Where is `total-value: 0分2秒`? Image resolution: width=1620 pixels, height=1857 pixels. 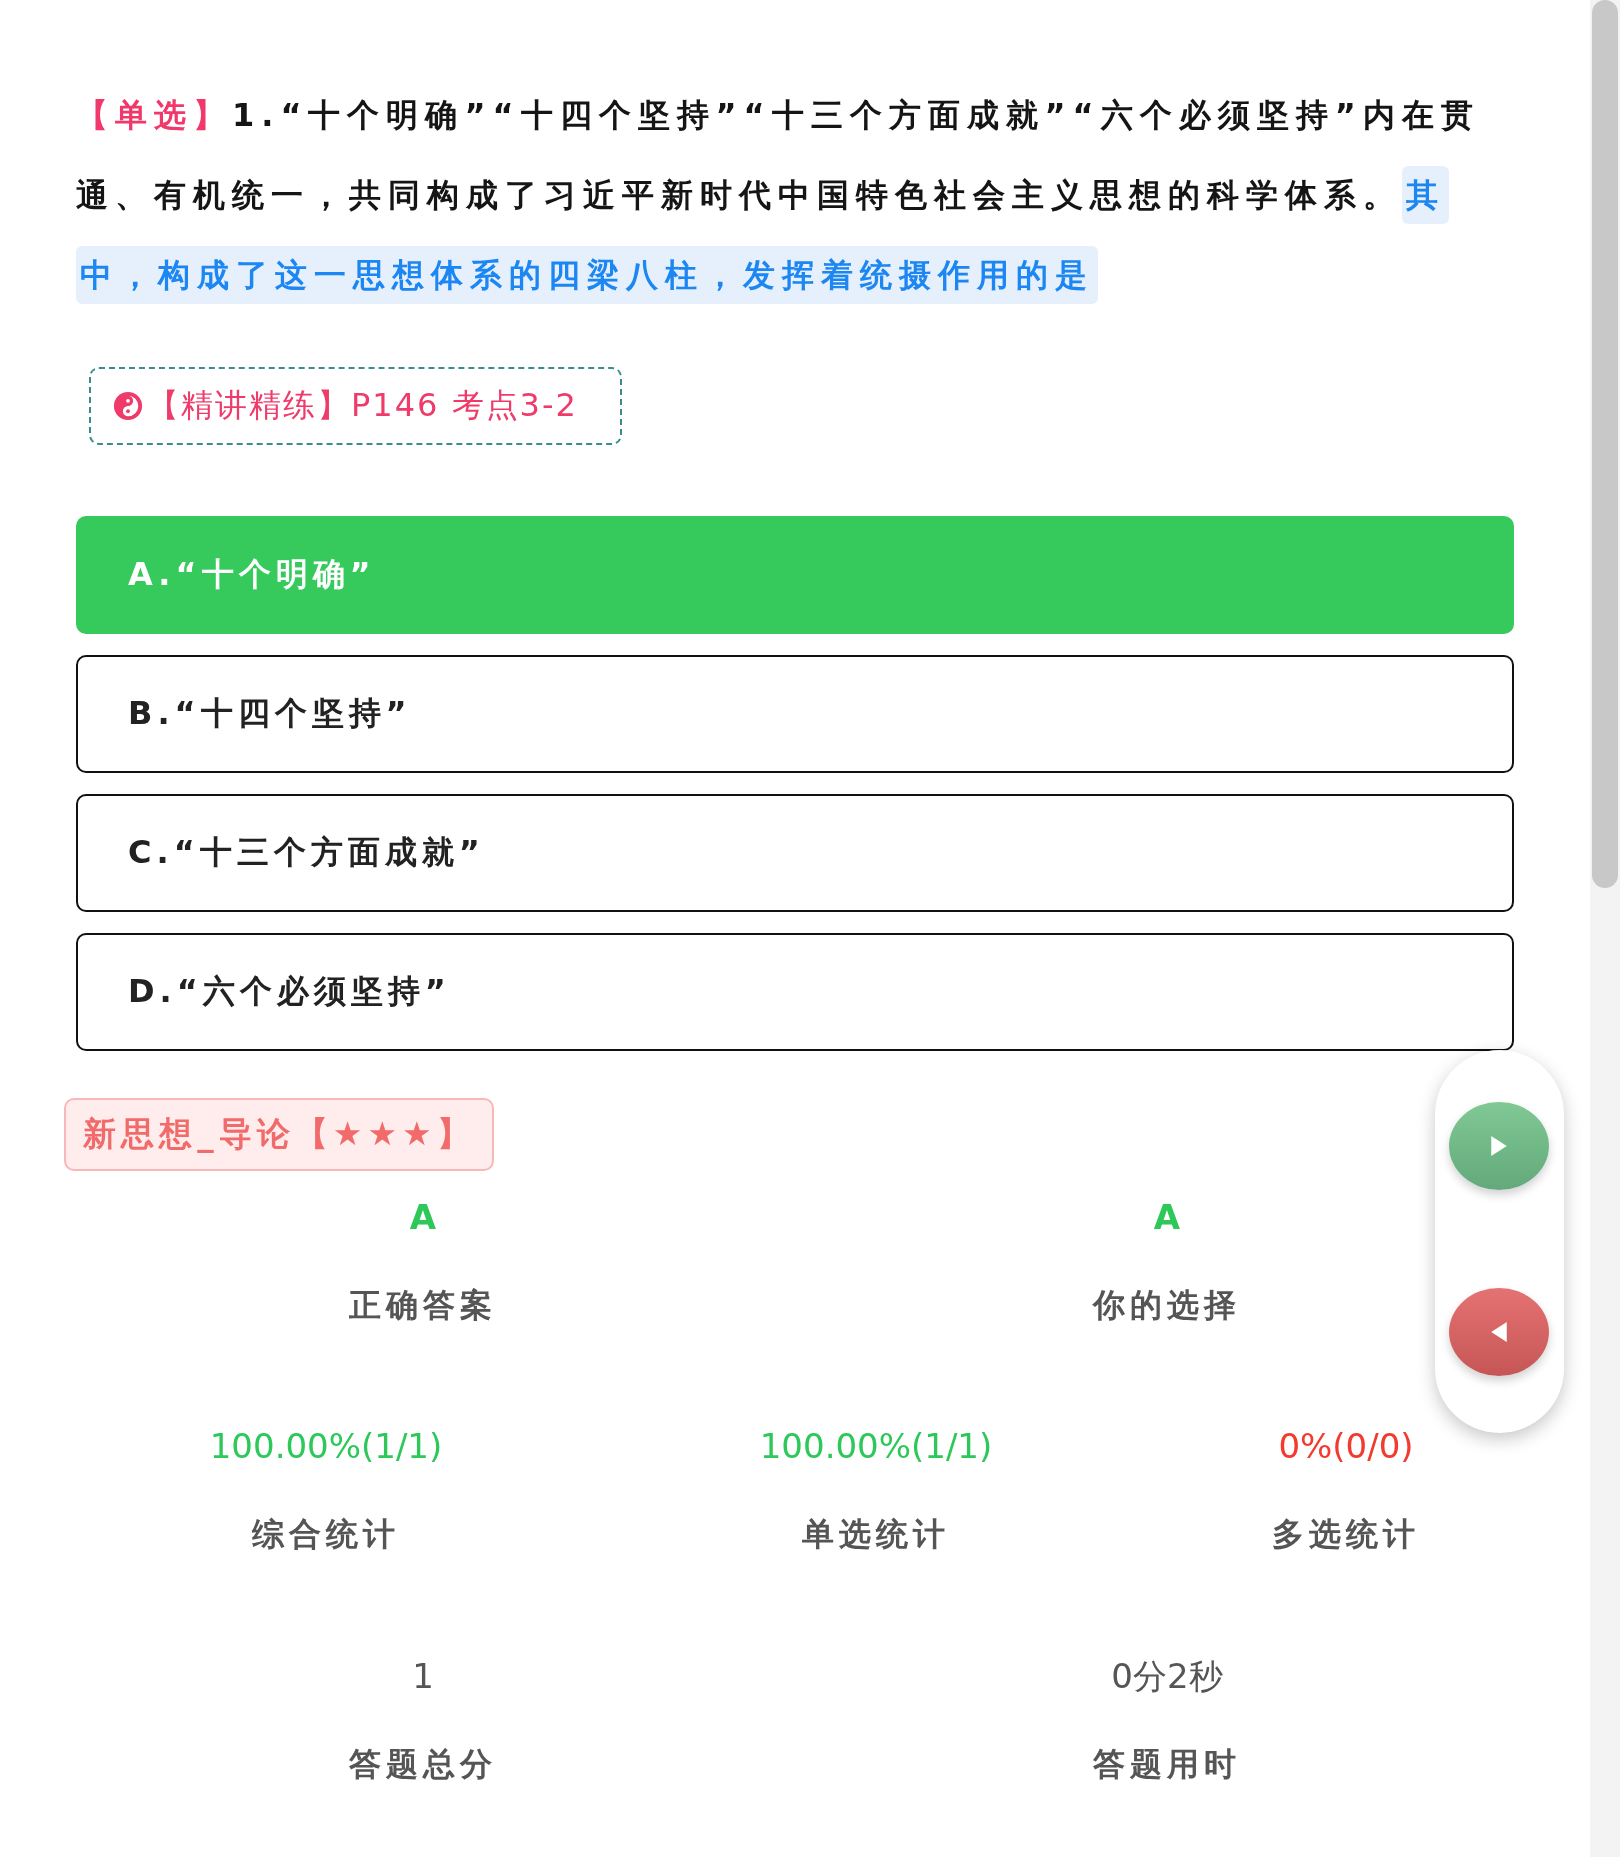
total-value: 0分2秒 is located at coordinates (1167, 1676).